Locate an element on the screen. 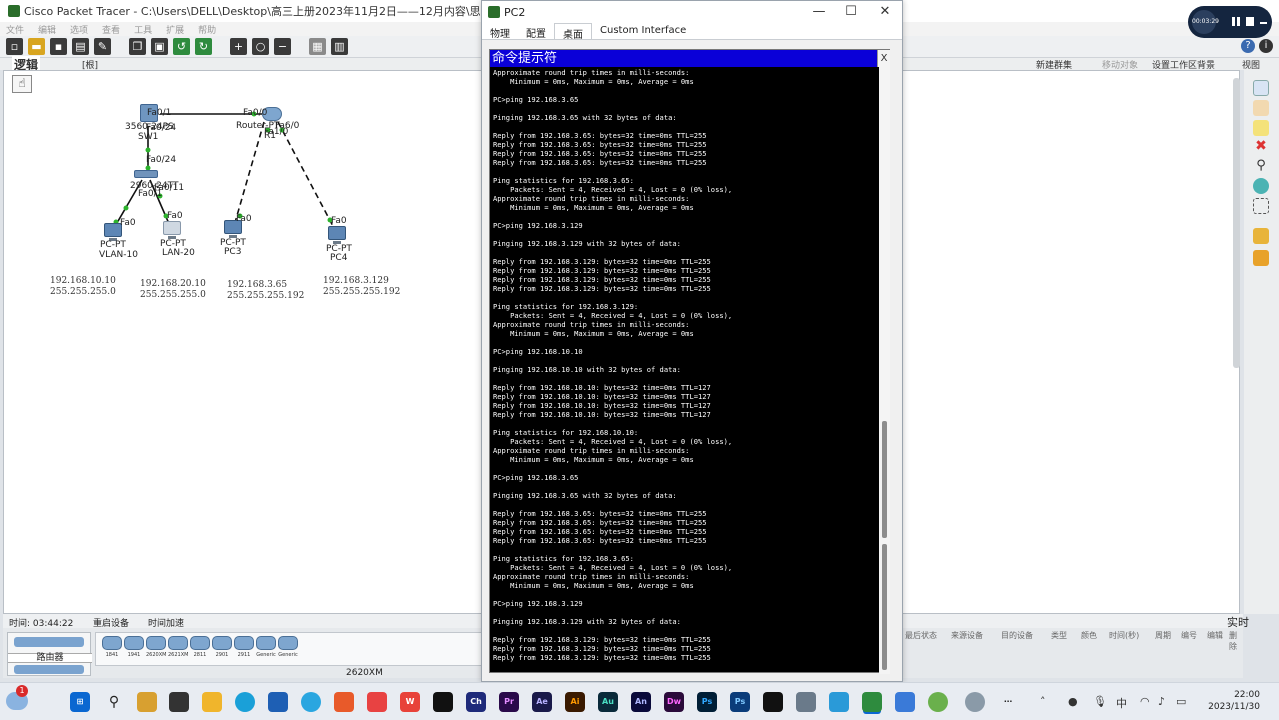  device-subcategory-icons is located at coordinates (49, 669).